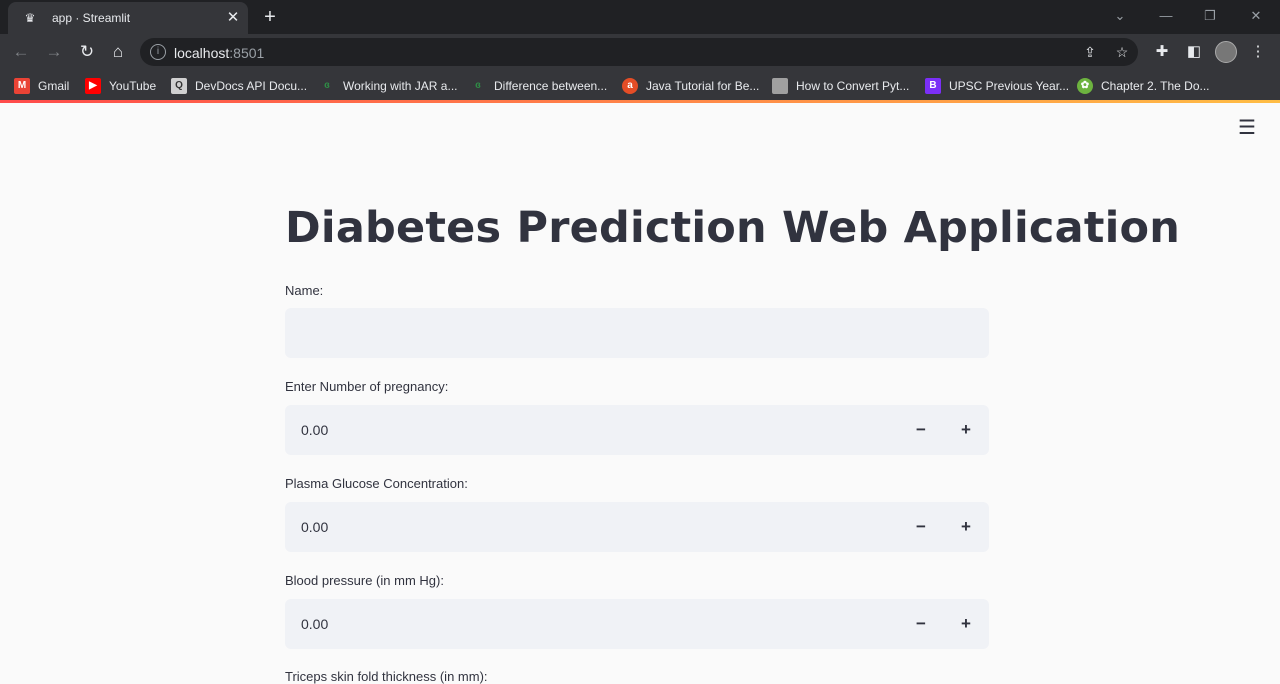 The height and width of the screenshot is (684, 1280). What do you see at coordinates (270, 17) in the screenshot?
I see `new-tab-button: +` at bounding box center [270, 17].